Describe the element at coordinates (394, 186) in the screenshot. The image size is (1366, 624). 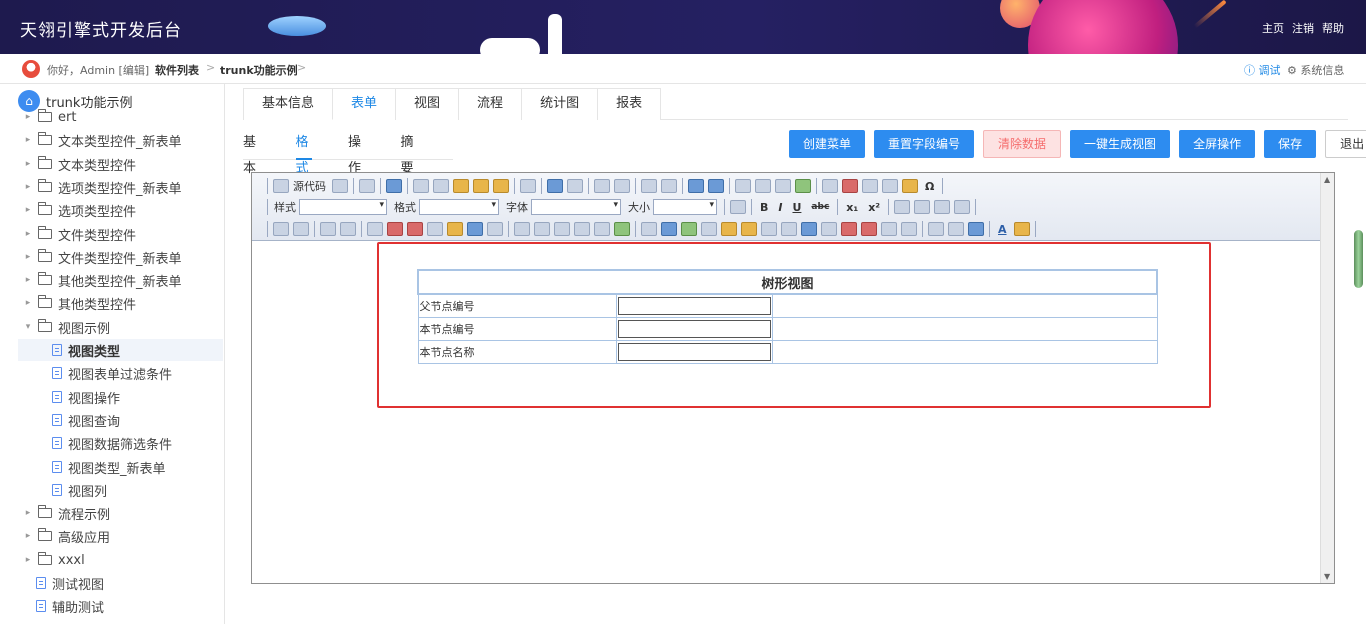
I see `template-icon` at that location.